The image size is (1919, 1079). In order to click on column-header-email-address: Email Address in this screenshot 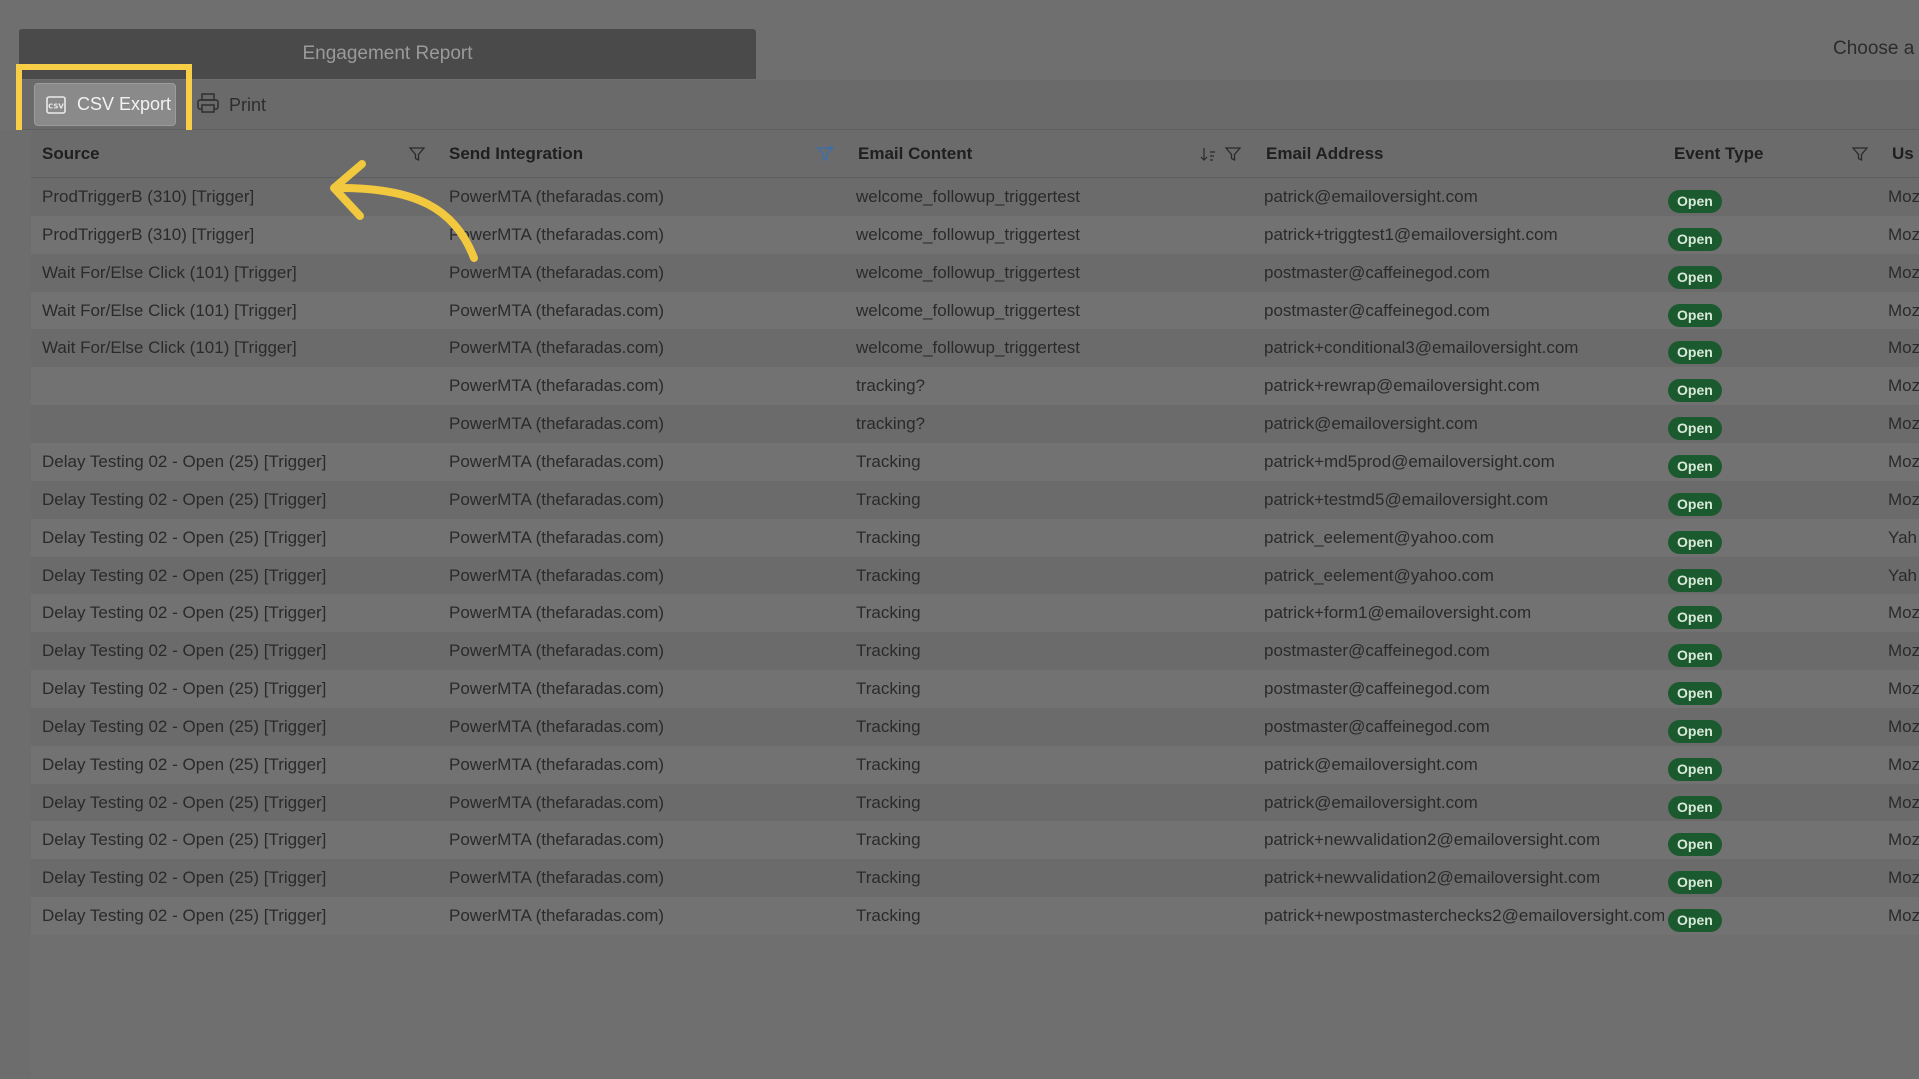, I will do `click(1324, 154)`.